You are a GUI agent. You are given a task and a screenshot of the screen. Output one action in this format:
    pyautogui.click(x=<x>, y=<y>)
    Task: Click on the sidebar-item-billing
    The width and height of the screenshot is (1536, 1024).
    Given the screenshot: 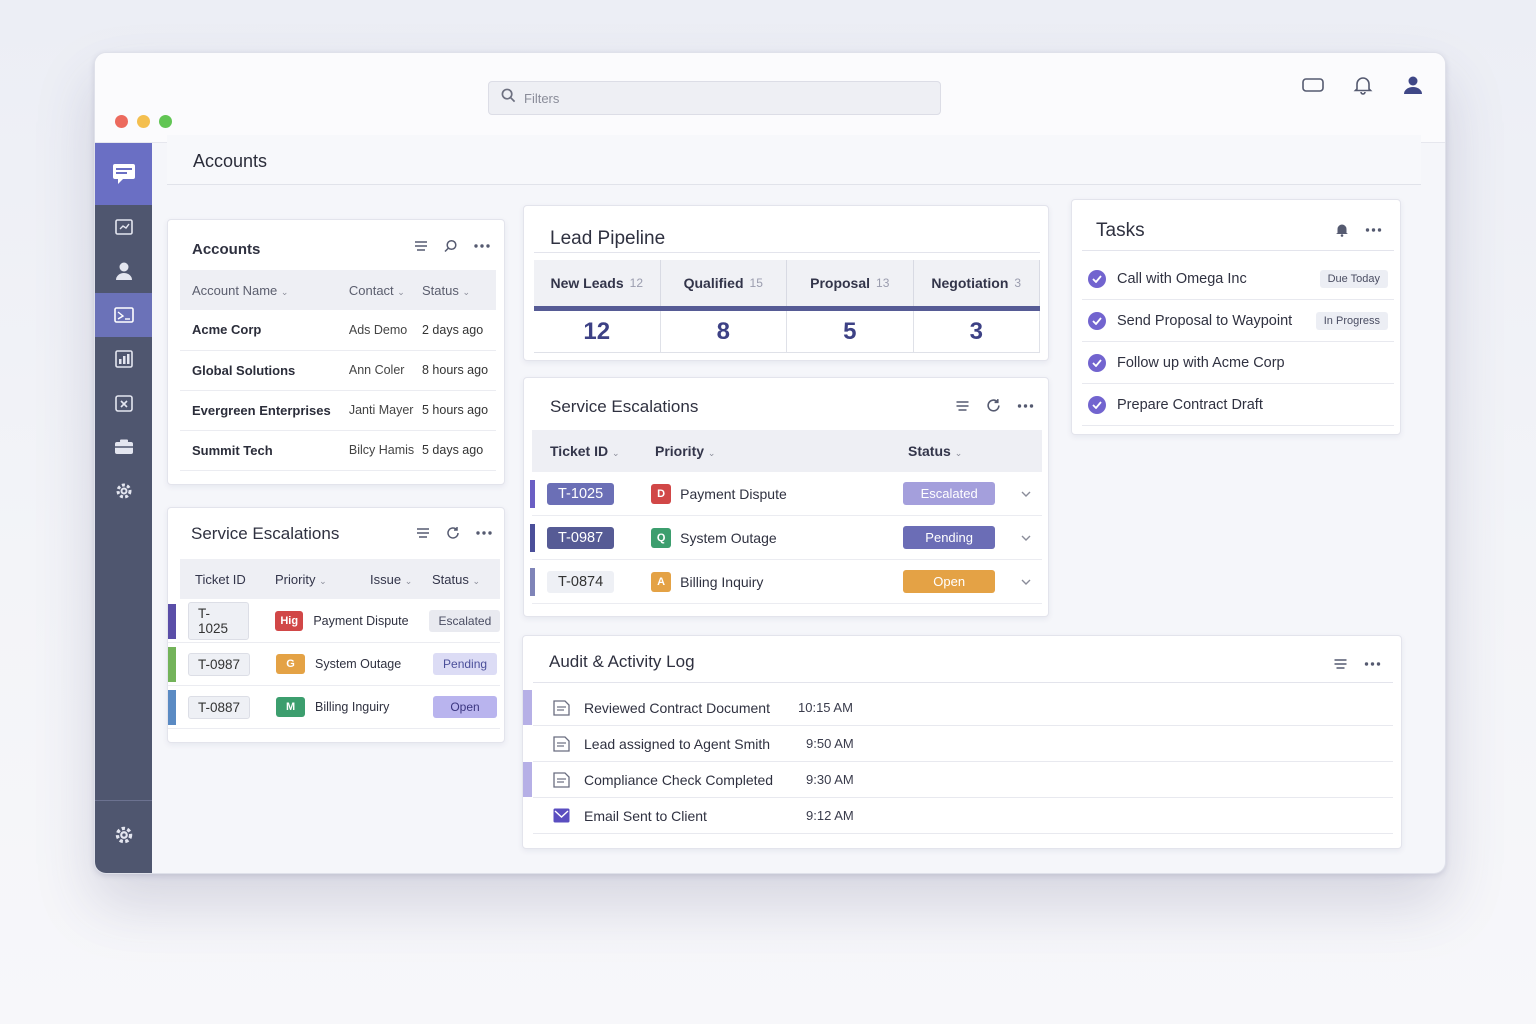 What is the action you would take?
    pyautogui.click(x=123, y=447)
    